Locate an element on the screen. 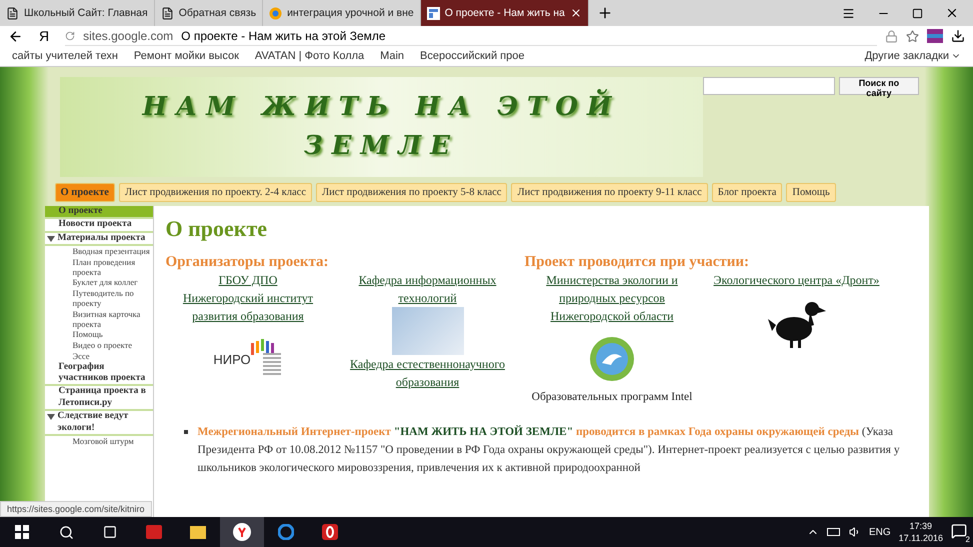 This screenshot has width=973, height=547. sidebar-subitem: Помощь is located at coordinates (98, 334).